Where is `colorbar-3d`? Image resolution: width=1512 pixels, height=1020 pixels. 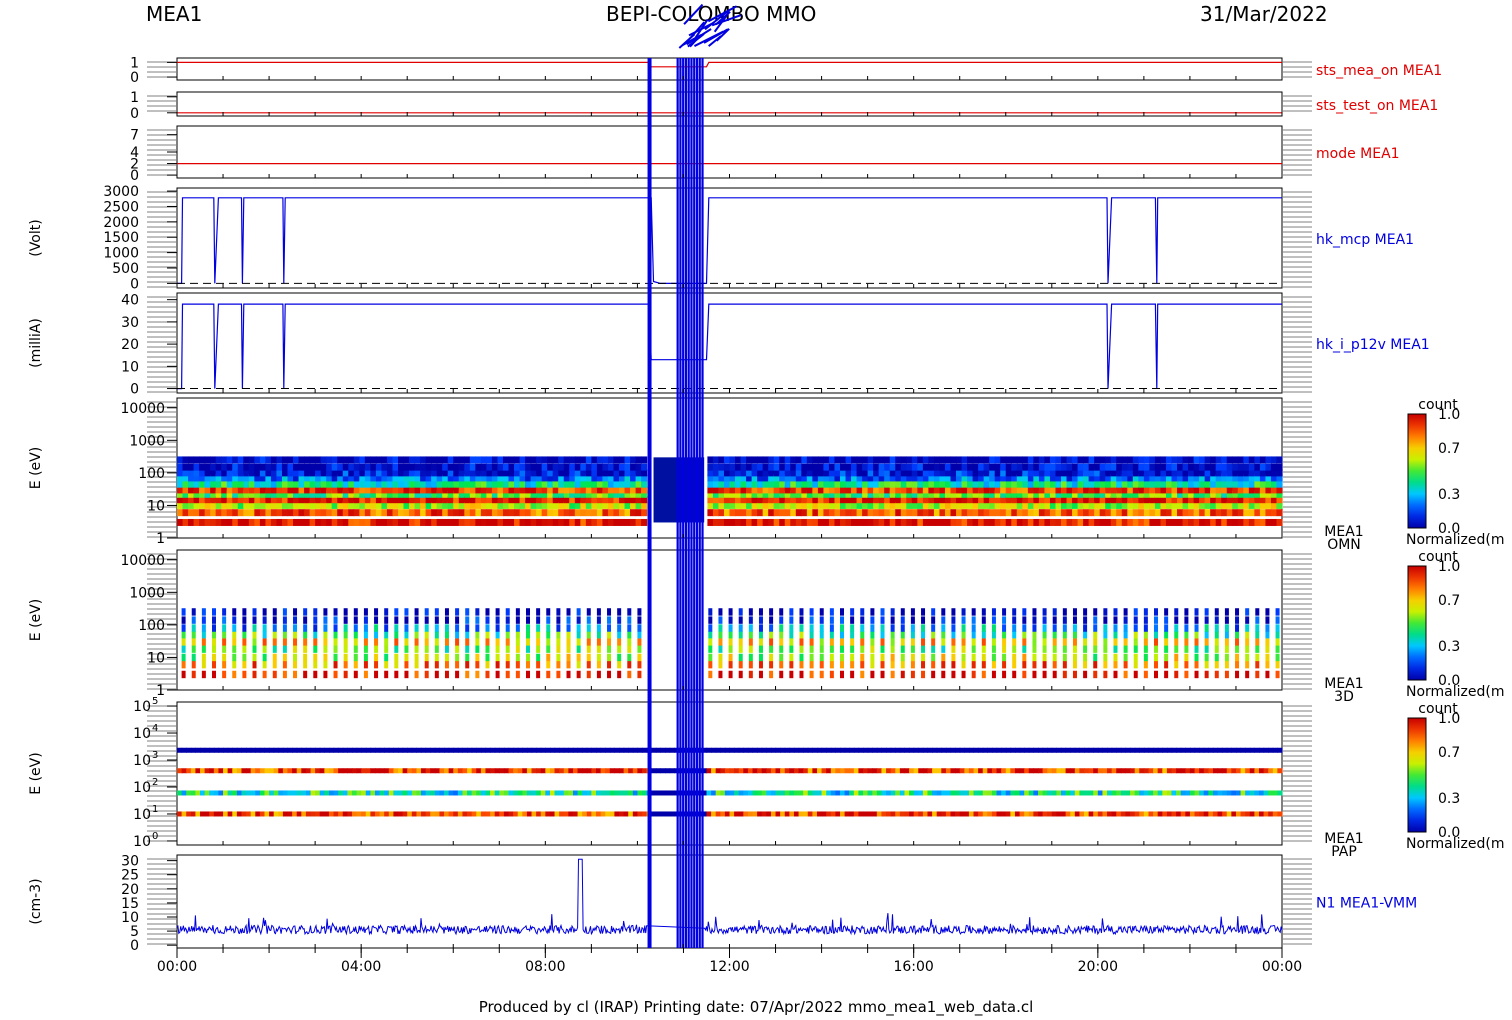
colorbar-3d is located at coordinates (1417, 623).